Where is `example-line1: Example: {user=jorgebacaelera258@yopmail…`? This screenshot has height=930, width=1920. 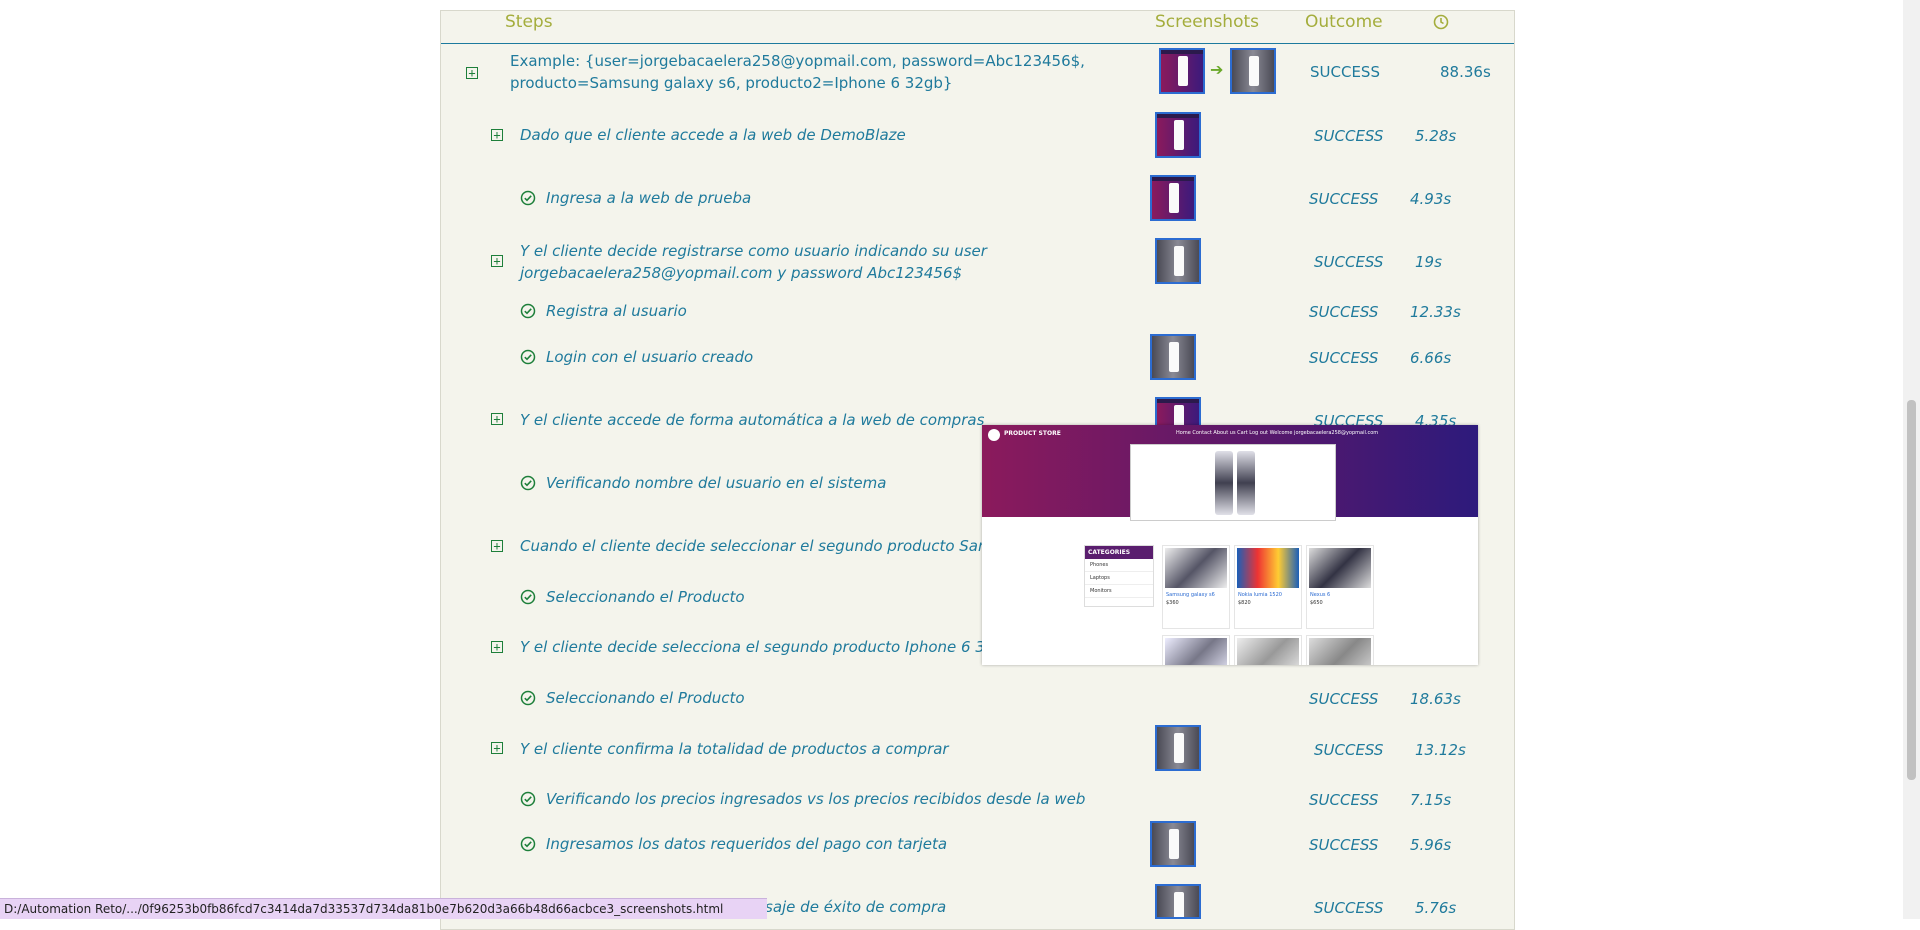
example-line1: Example: {user=jorgebacaelera258@yopmail… is located at coordinates (797, 61).